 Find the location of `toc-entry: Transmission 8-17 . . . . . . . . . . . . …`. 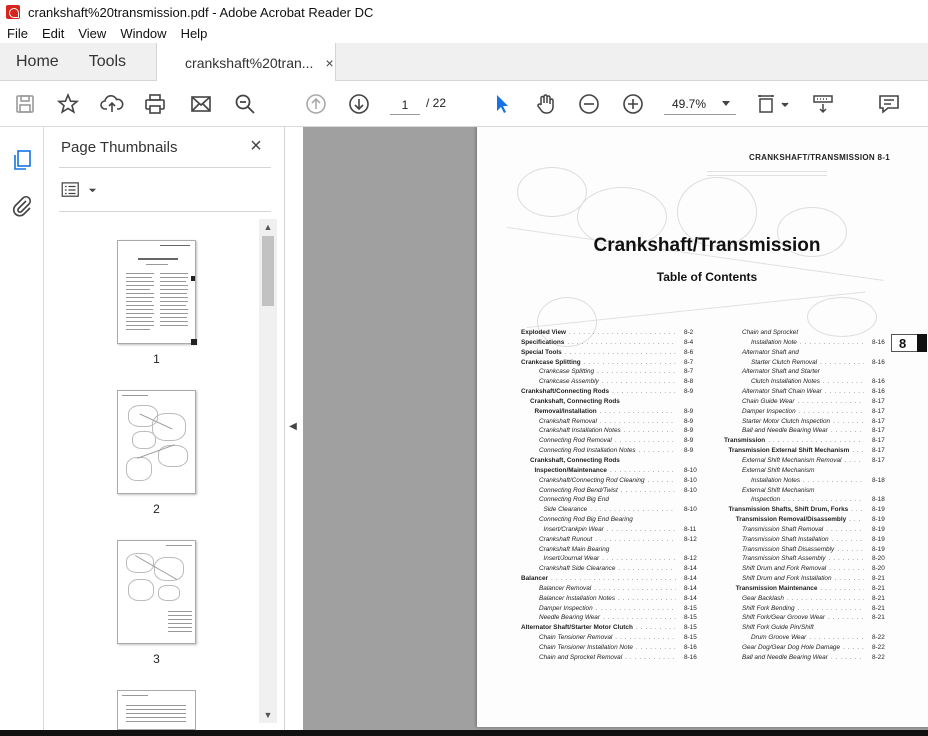

toc-entry: Transmission 8-17 . . . . . . . . . . . . … is located at coordinates (808, 441).